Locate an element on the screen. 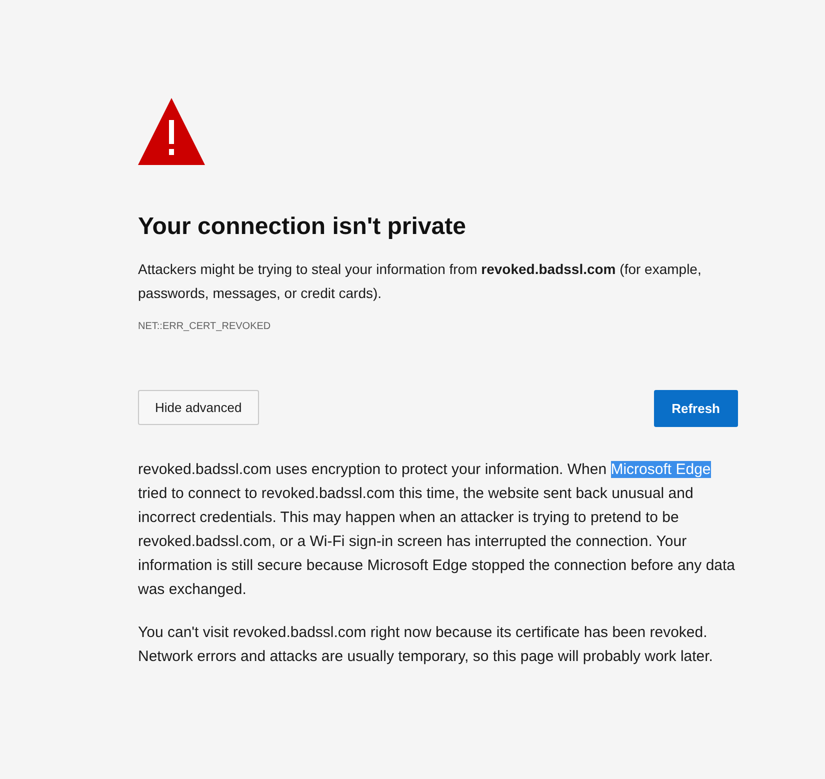 This screenshot has width=825, height=779. details-paragraph: revoked.badssl.com uses encryption to protect your information. When Microsoft Edge tried to connect to revoked.badssl.com this time, the website sent back unusual and incorrect credentials. This may happen when an attacker is trying to pretend to be revoked.badssl.com, or a Wi-Fi sign-in screen has interrupted the connection. Your information is still secure because Microsoft Edge stopped the connection before any data was exchanged. is located at coordinates (437, 530).